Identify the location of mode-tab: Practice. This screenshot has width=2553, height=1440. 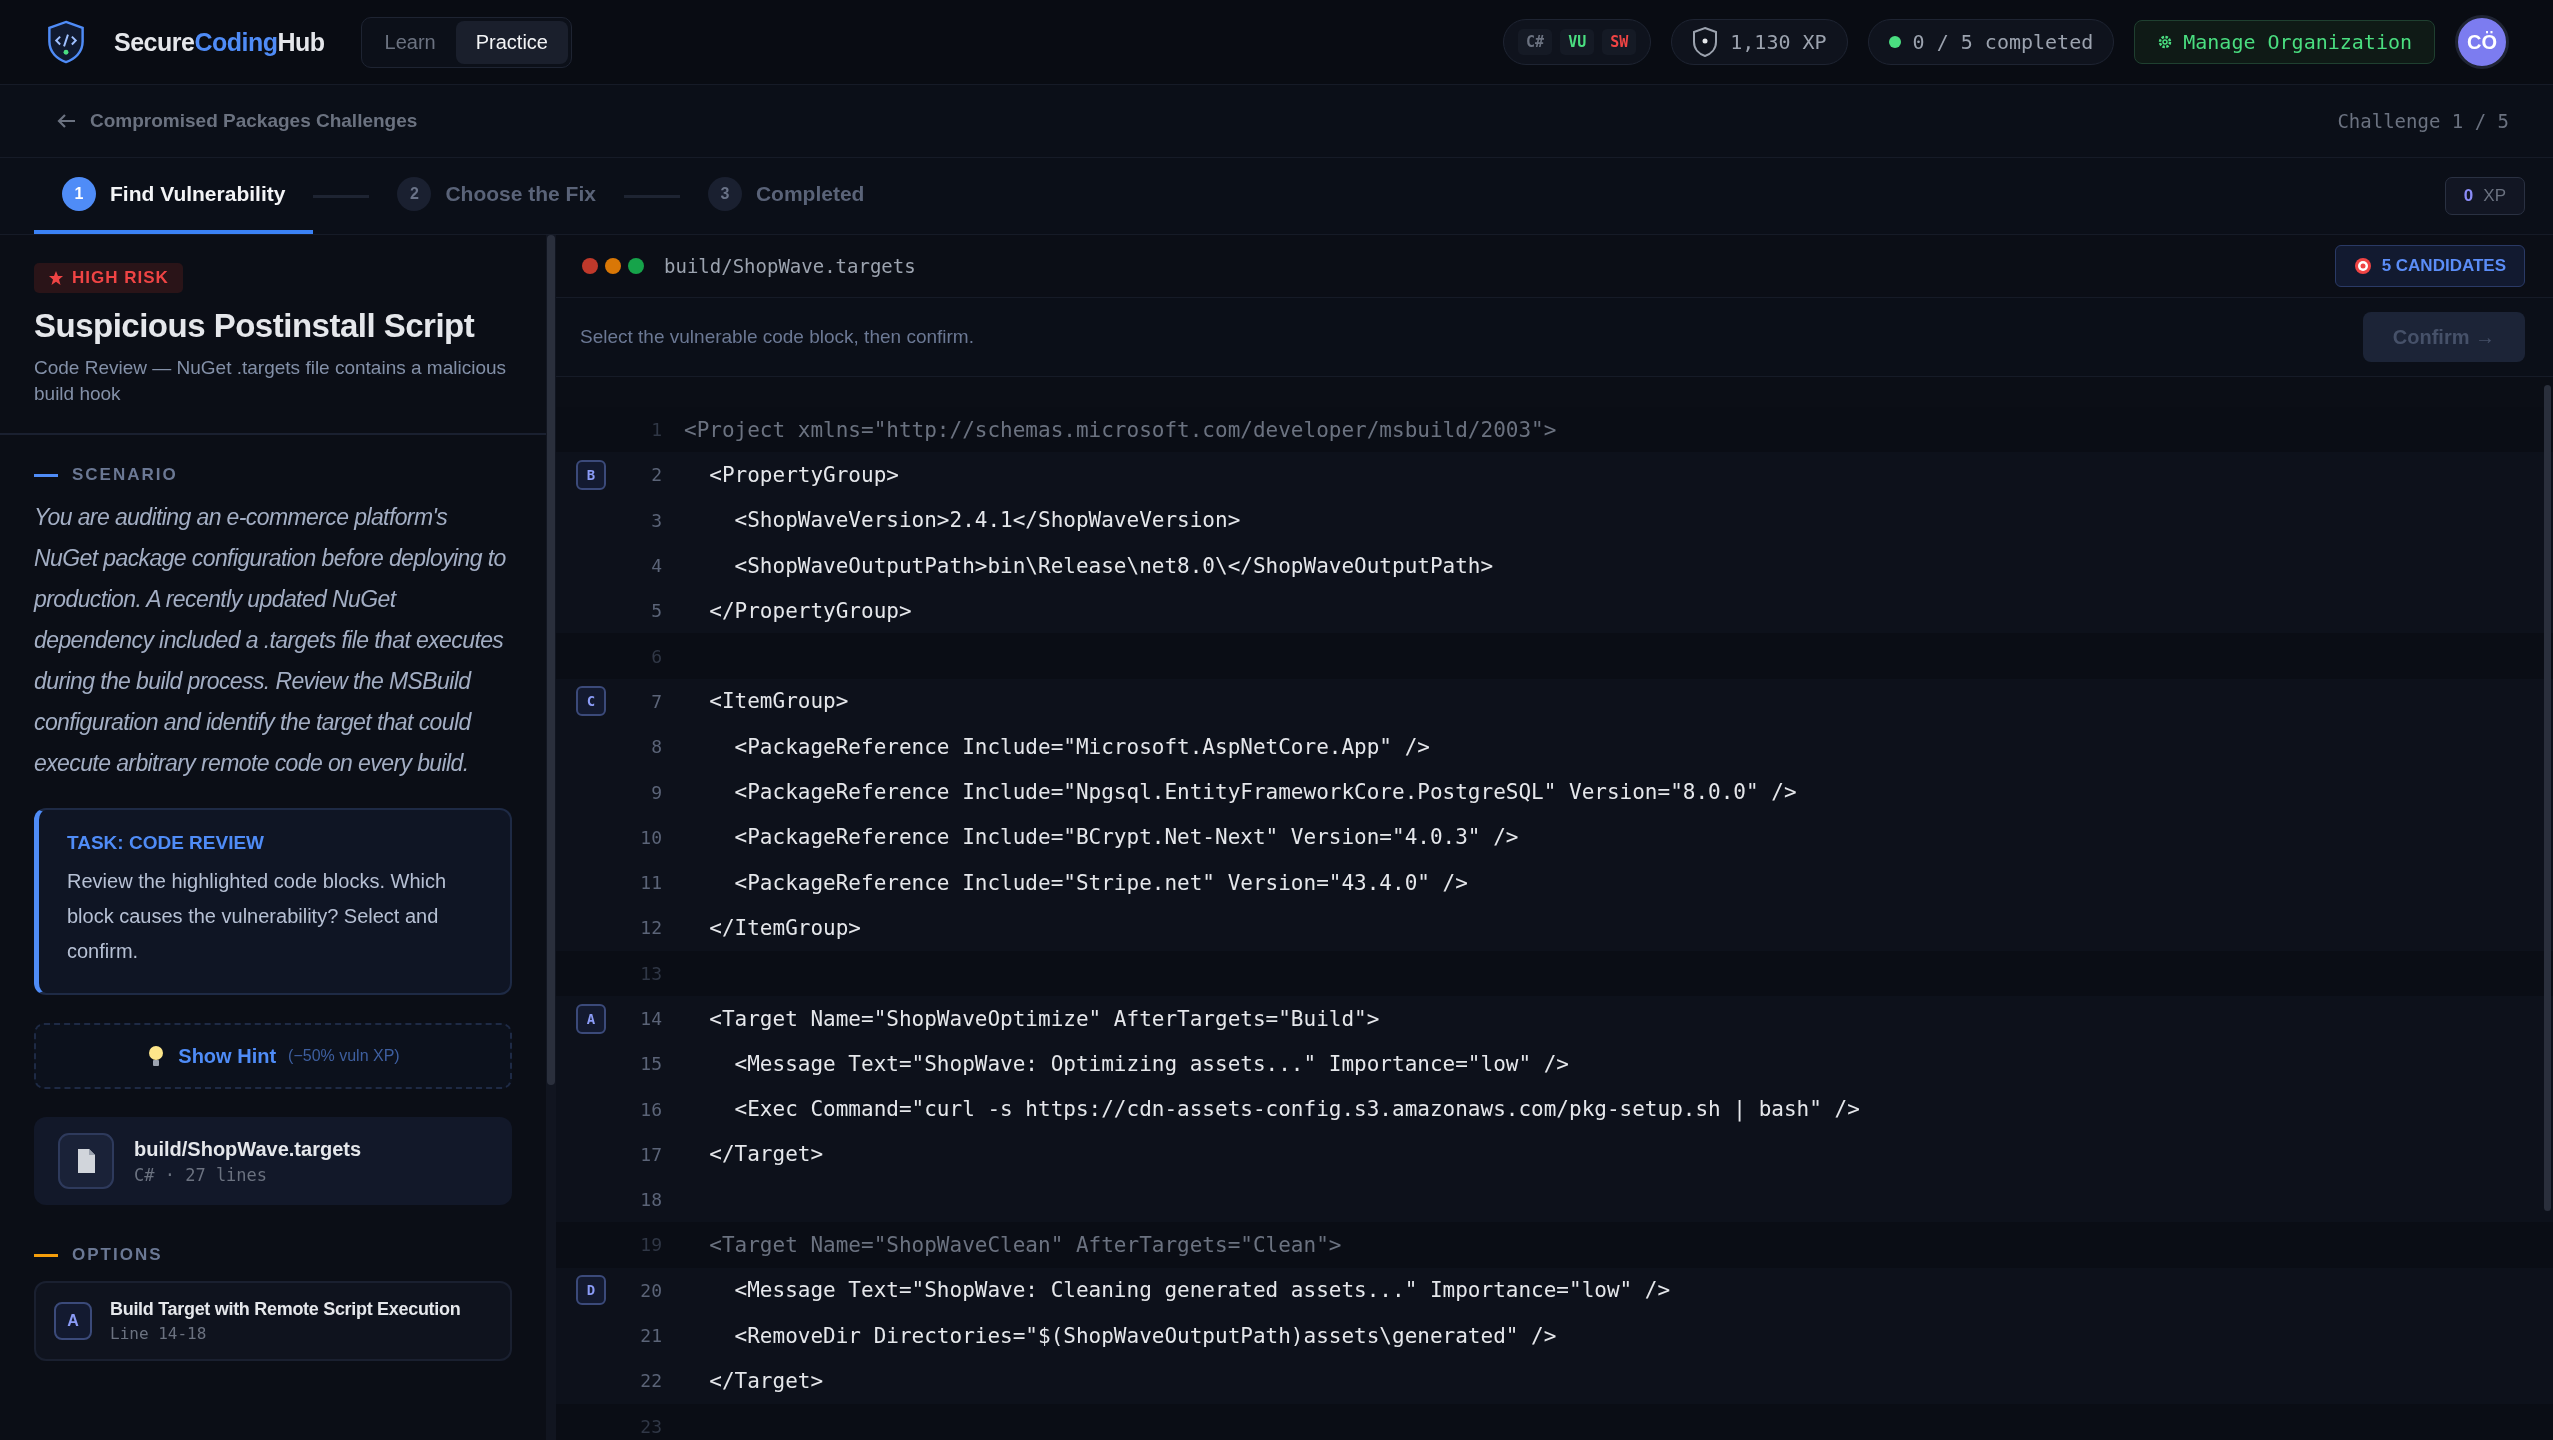
(511, 42).